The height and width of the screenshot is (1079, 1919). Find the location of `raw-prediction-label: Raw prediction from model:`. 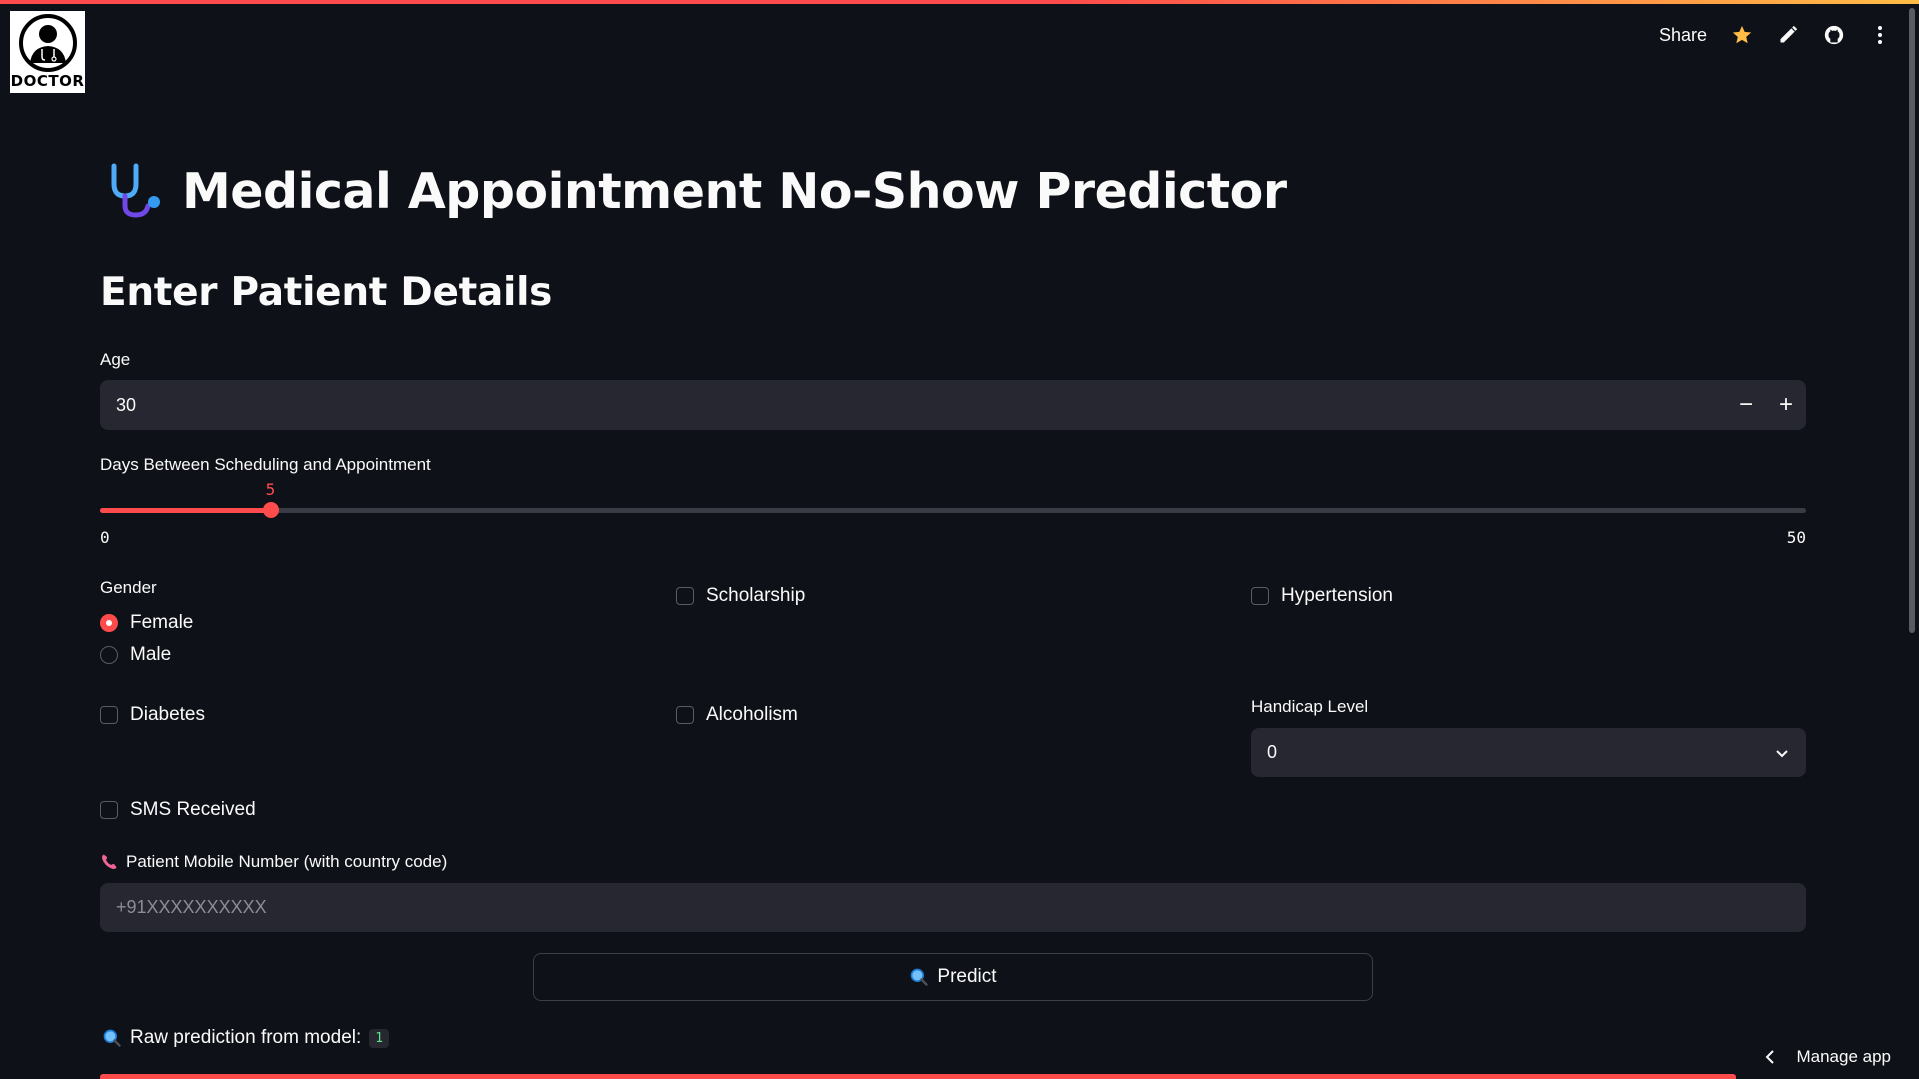

raw-prediction-label: Raw prediction from model: is located at coordinates (246, 1037).